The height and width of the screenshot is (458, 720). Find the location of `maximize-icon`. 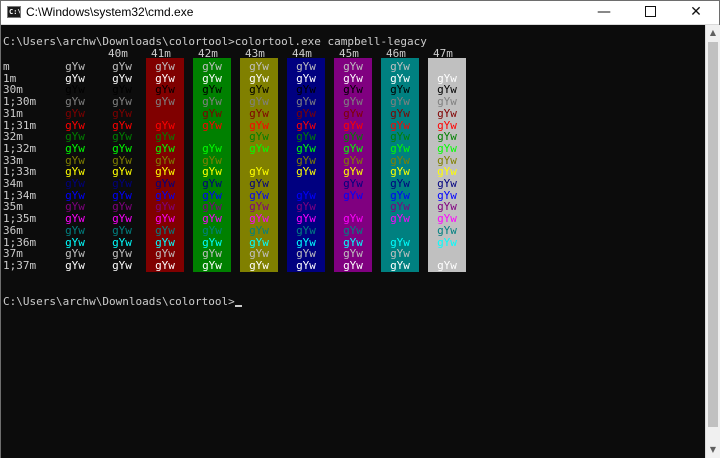

maximize-icon is located at coordinates (650, 11).